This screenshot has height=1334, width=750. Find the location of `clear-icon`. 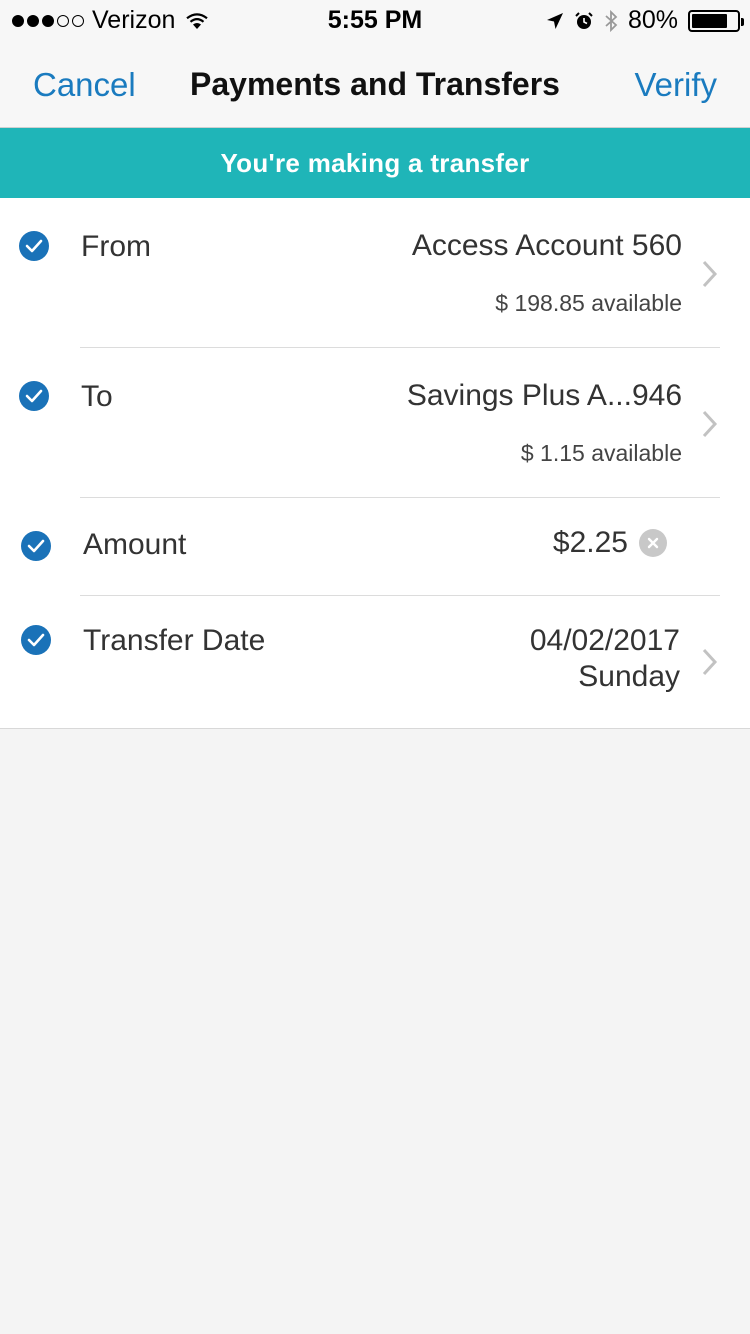

clear-icon is located at coordinates (653, 543).